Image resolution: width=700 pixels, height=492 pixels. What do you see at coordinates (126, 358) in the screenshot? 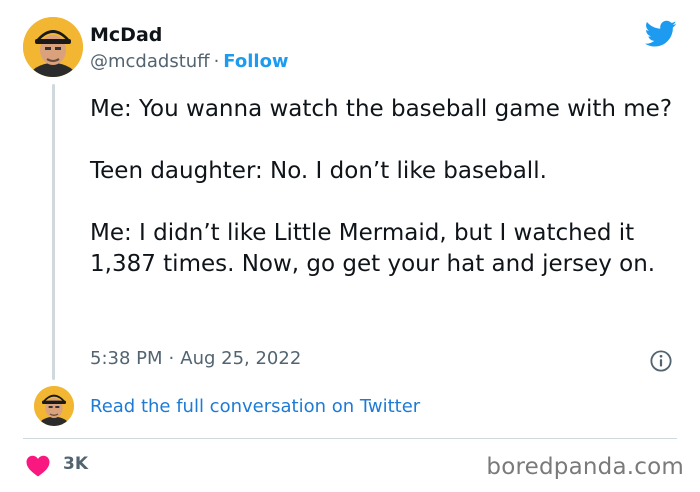
I see `tweet-time: 5:38 PM` at bounding box center [126, 358].